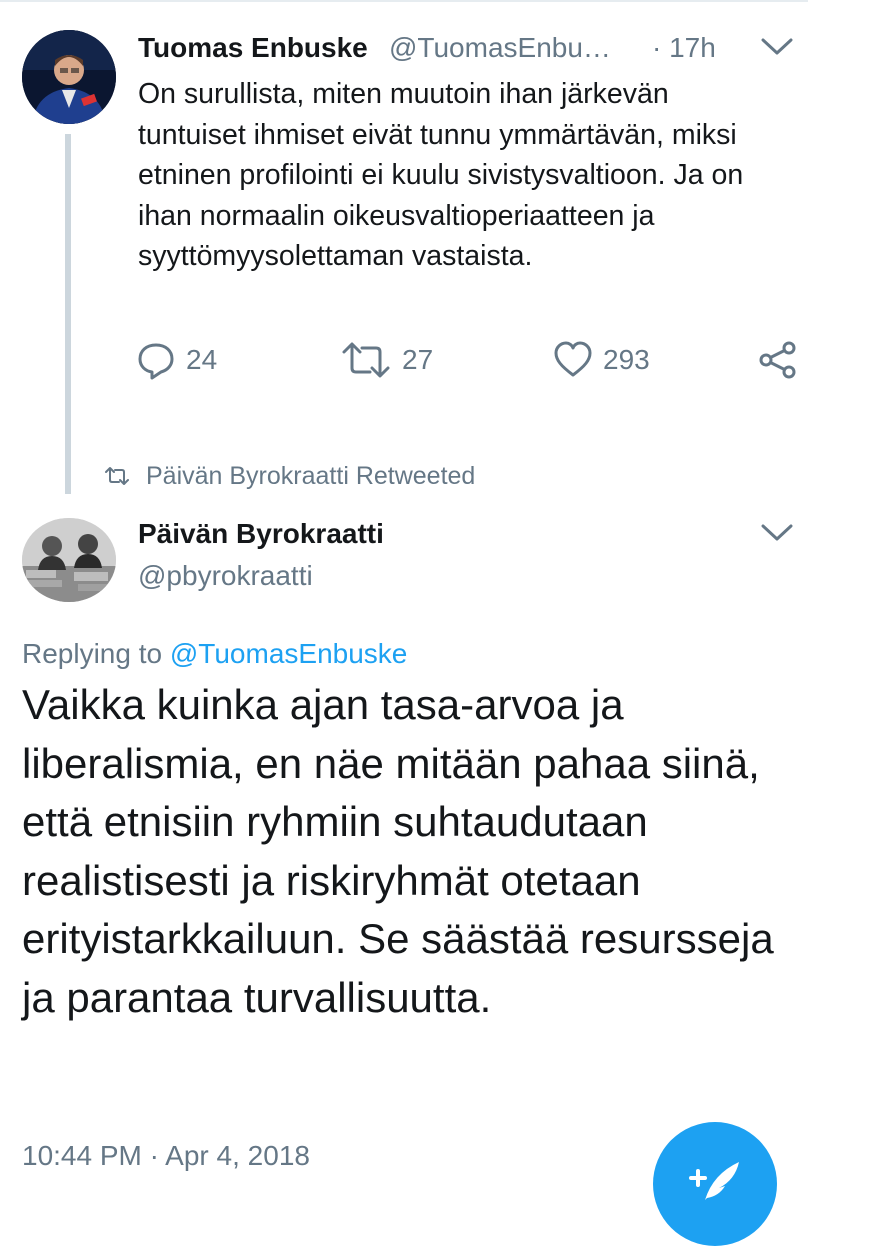 The height and width of the screenshot is (1251, 884). I want to click on compose-tweet-icon, so click(714, 1181).